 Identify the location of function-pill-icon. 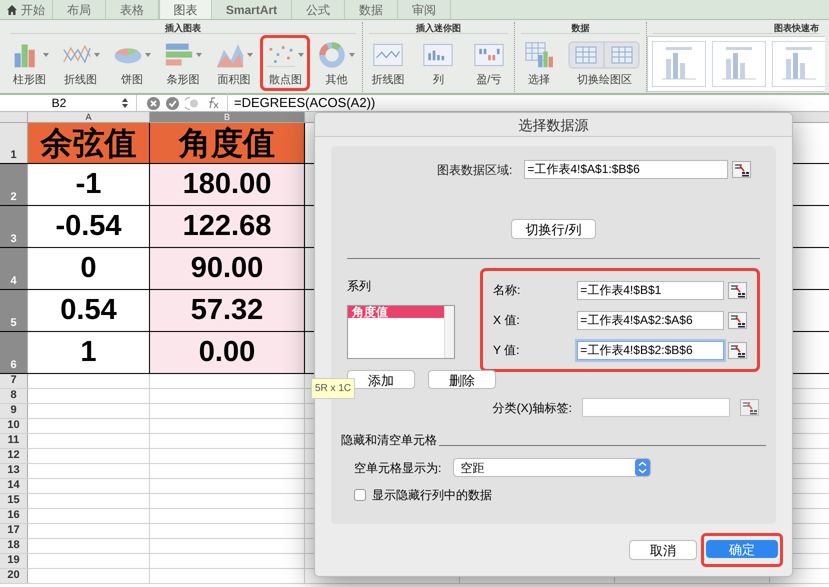
(192, 103).